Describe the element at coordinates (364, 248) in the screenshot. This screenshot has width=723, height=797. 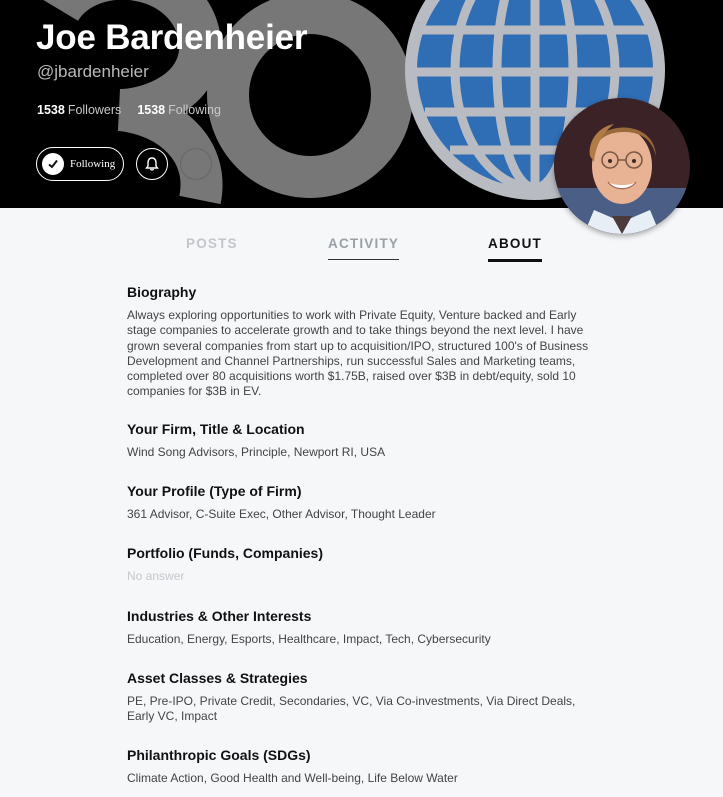
I see `tab-activity: ACTIVITY` at that location.